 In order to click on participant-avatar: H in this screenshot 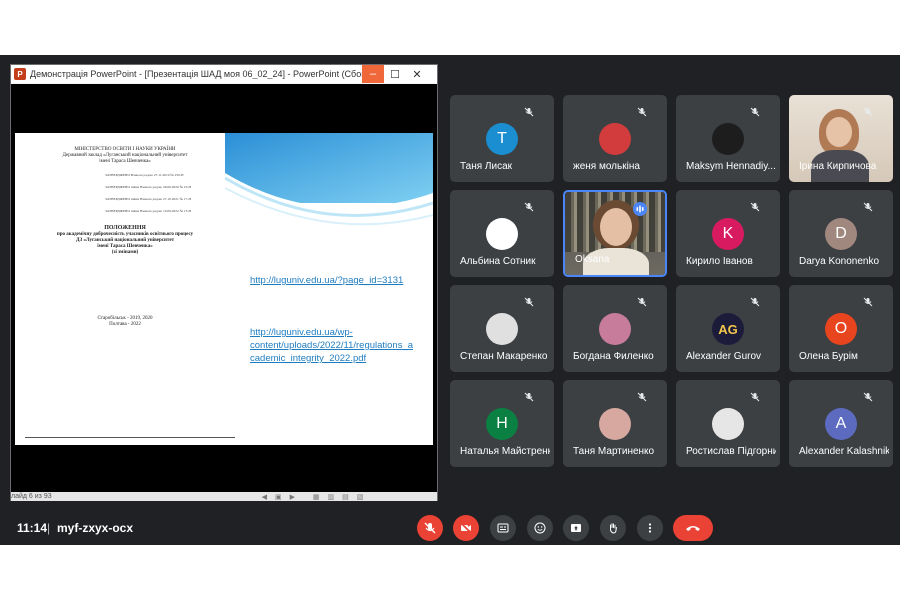, I will do `click(502, 424)`.